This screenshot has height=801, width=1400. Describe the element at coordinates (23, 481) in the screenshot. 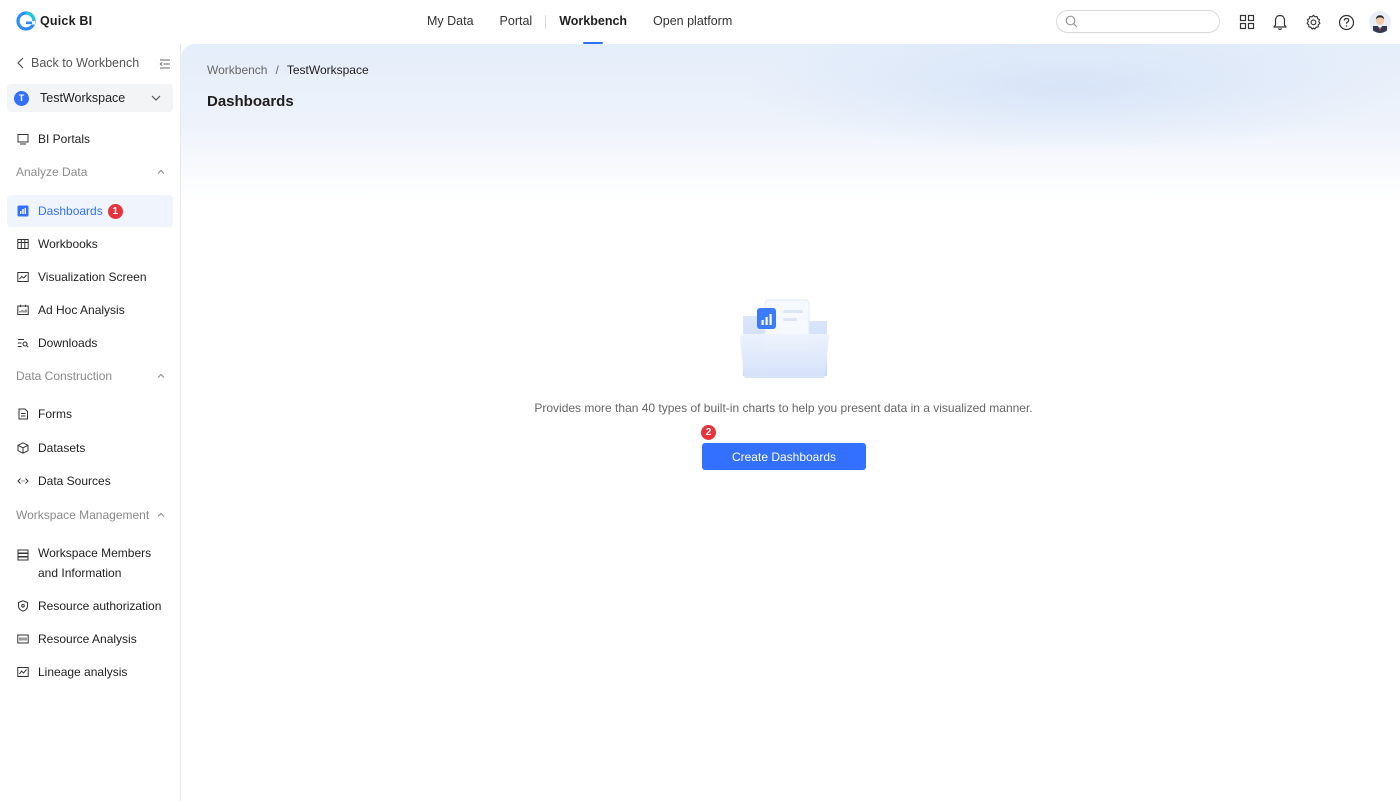

I see `code-link-icon` at that location.